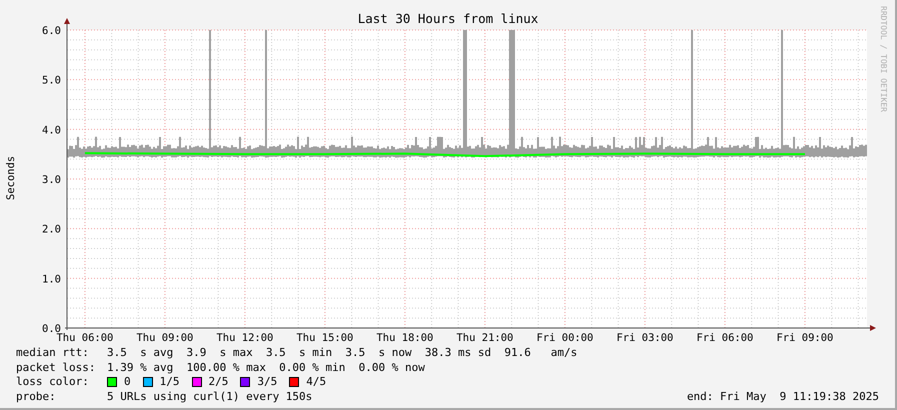 The height and width of the screenshot is (410, 897). Describe the element at coordinates (165, 337) in the screenshot. I see `x-tick-label: Thu 09:00` at that location.